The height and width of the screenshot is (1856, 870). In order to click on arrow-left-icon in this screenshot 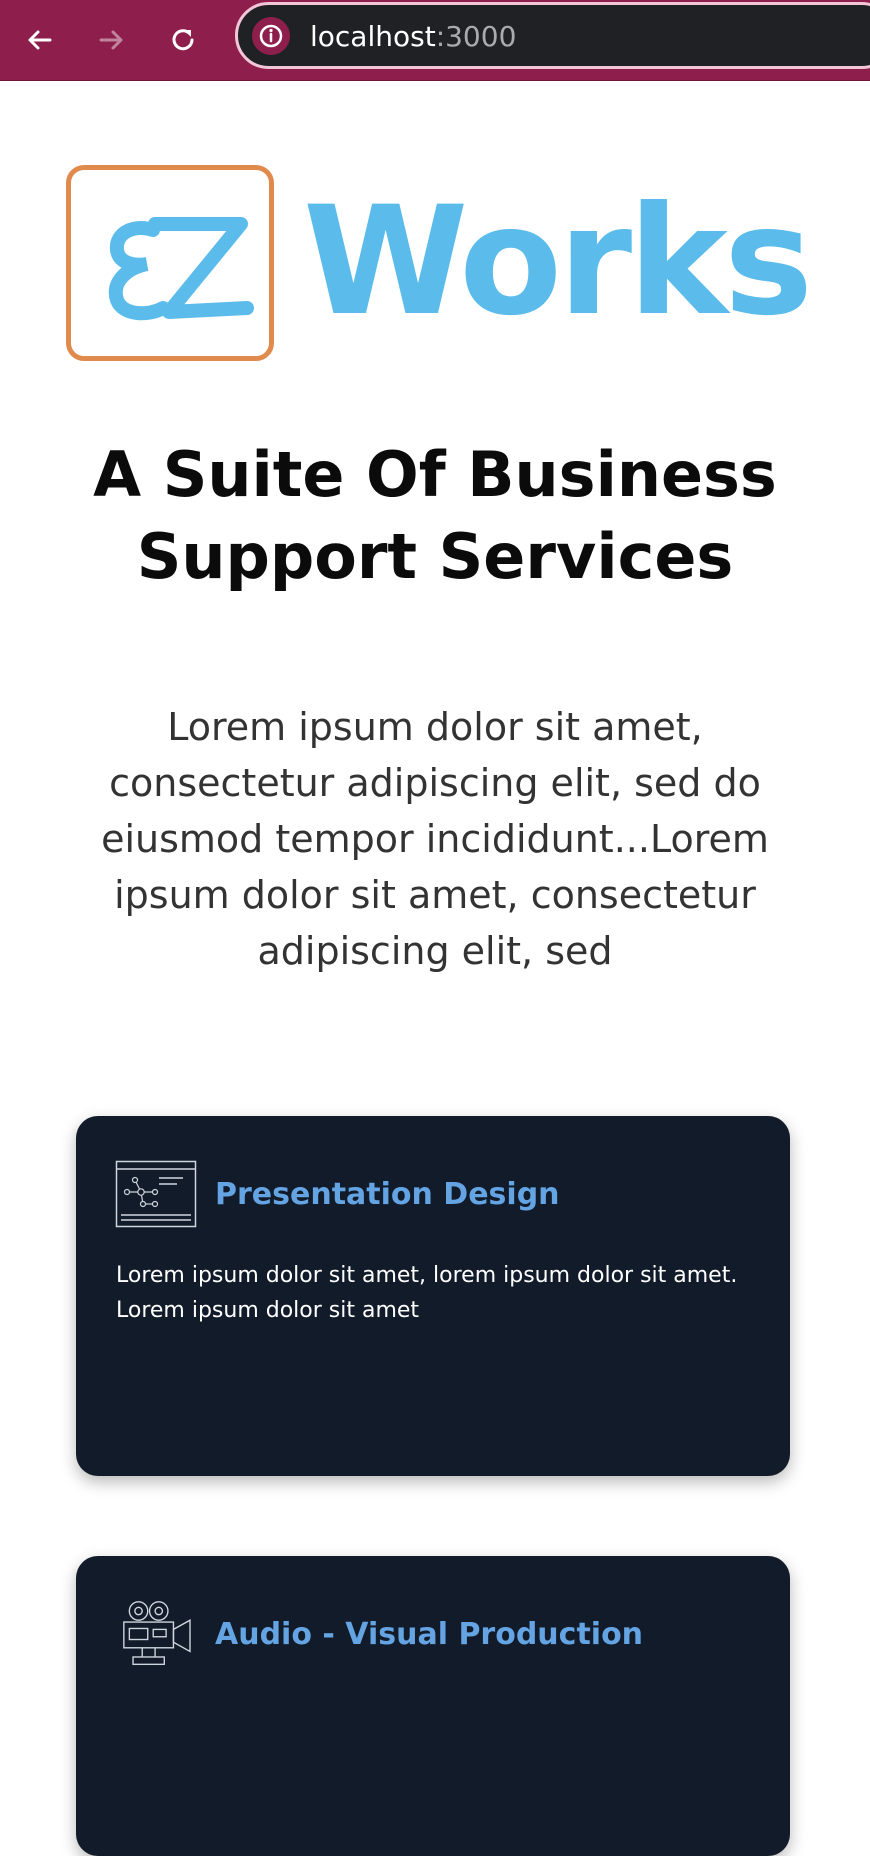, I will do `click(40, 40)`.